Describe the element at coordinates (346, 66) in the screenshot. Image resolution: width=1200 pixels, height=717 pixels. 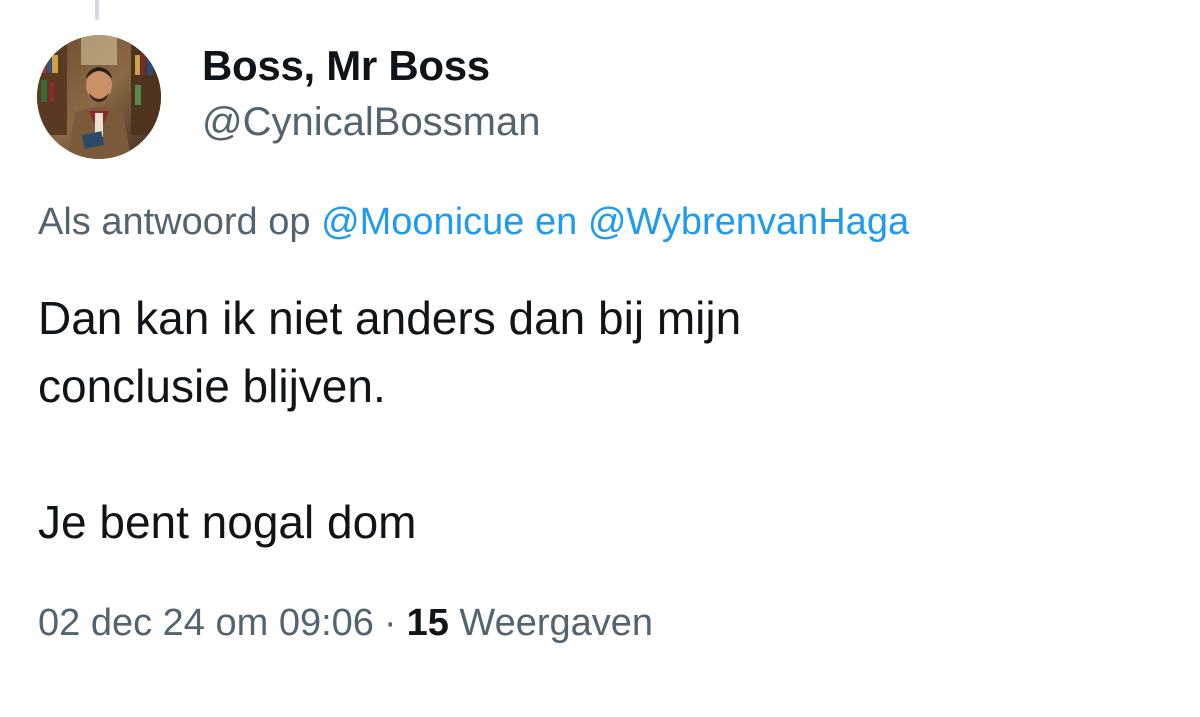
I see `author-display-name: Boss, Mr Boss` at that location.